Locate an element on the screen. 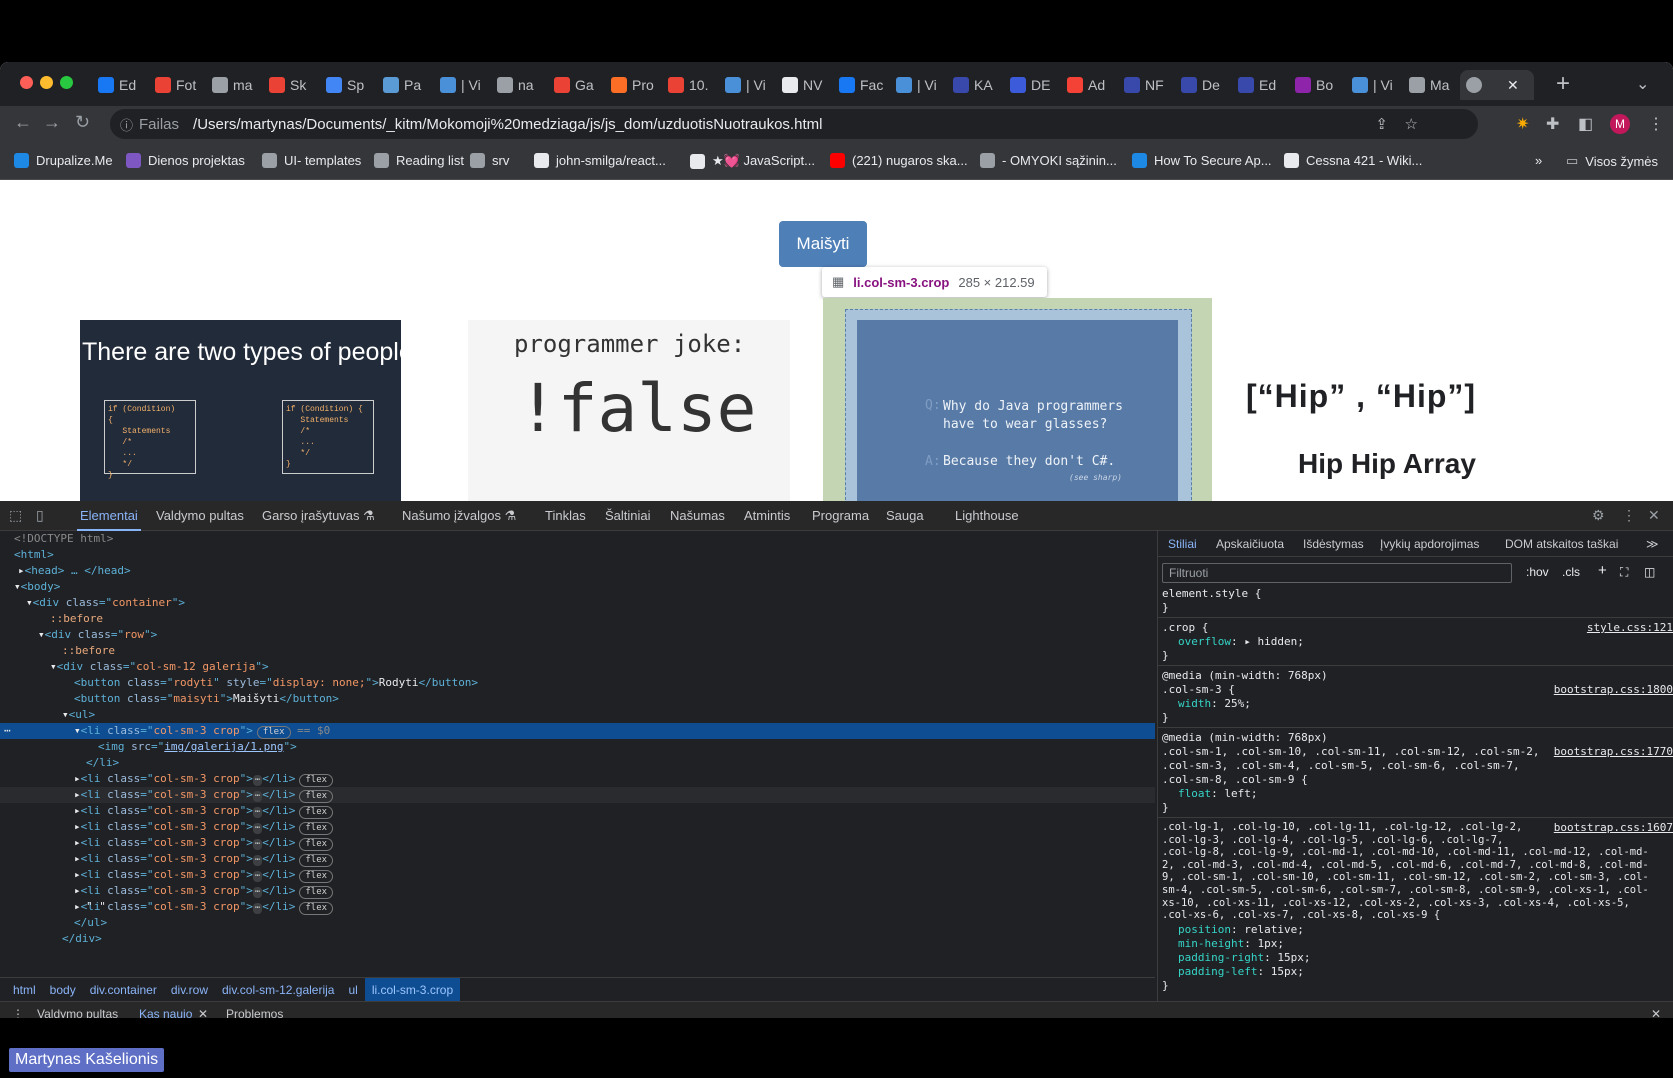  all-bookmarks-button: ▭ Visos žymės is located at coordinates (1612, 161).